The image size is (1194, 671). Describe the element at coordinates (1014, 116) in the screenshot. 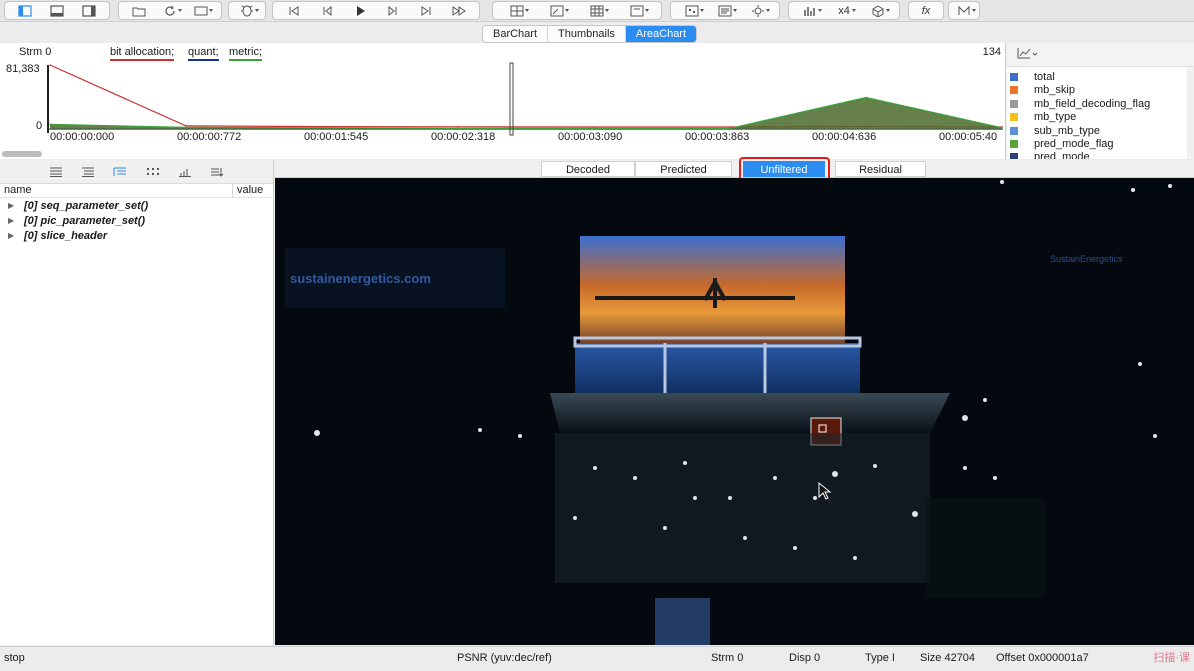

I see `swatch-mb-type` at that location.